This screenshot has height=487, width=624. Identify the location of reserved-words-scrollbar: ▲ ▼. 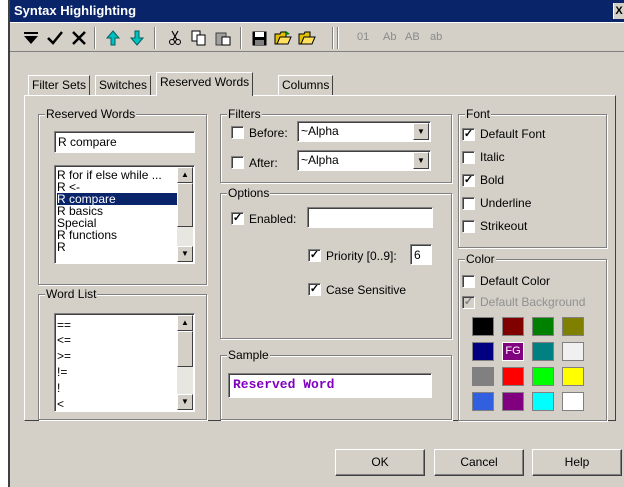
(185, 214).